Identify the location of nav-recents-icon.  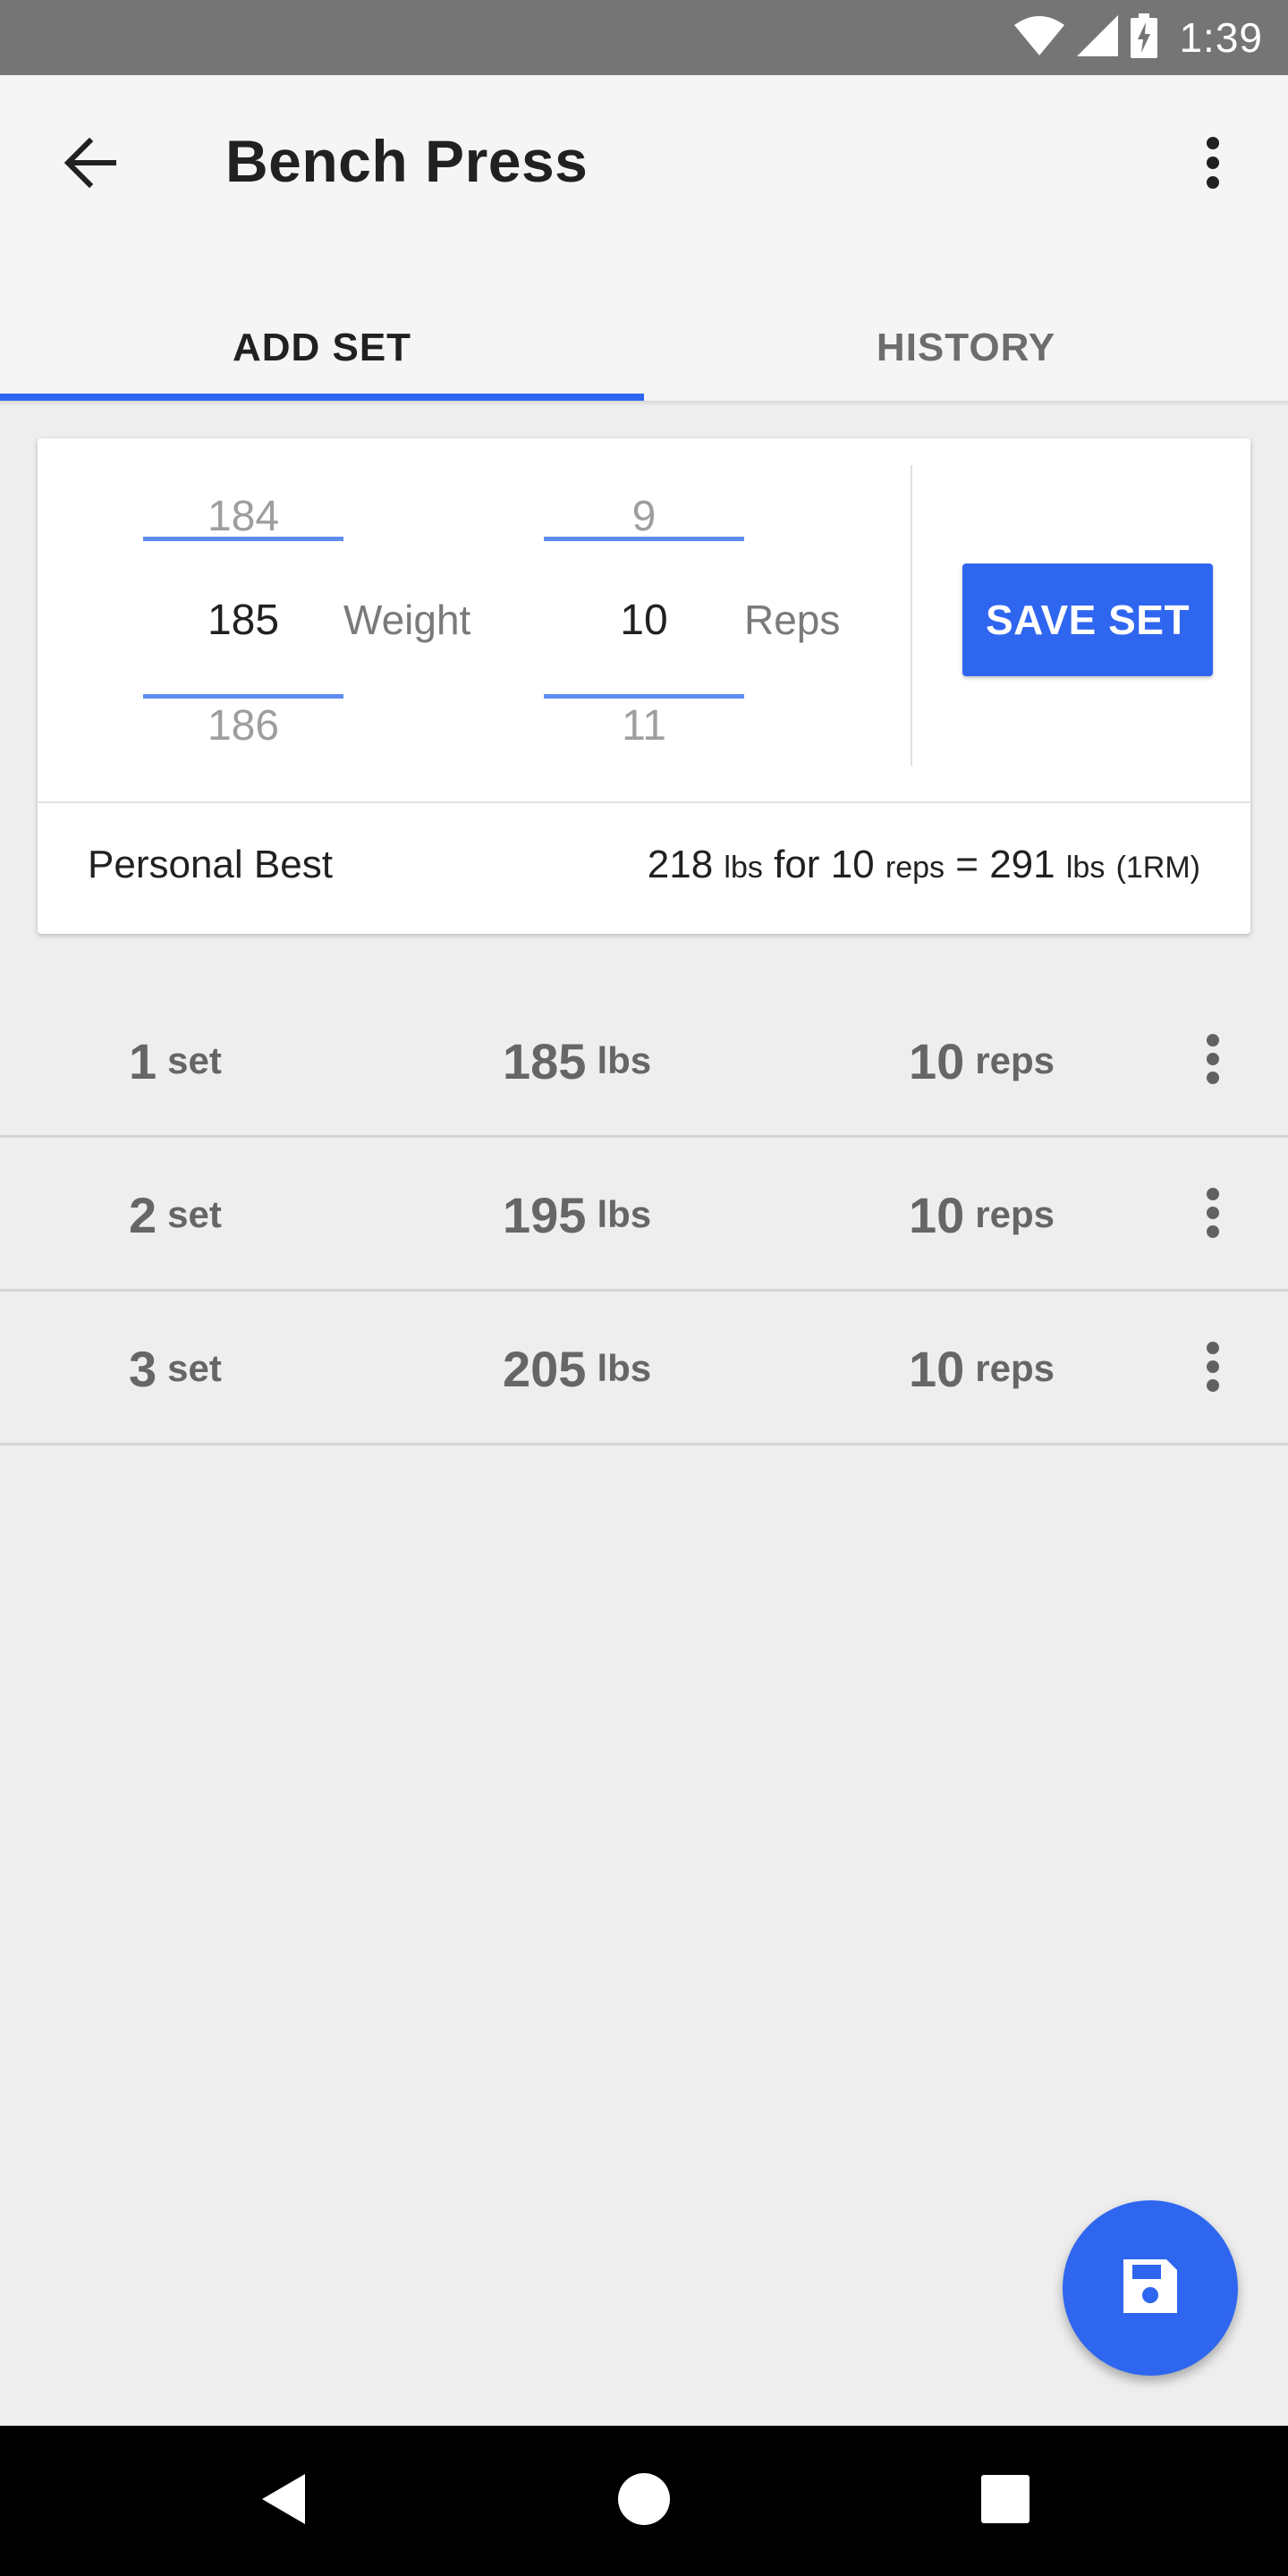
(1005, 2501).